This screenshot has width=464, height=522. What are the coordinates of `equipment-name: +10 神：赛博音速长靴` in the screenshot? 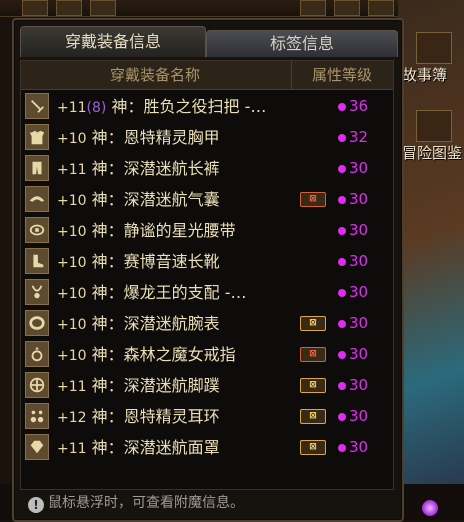 It's located at (138, 261).